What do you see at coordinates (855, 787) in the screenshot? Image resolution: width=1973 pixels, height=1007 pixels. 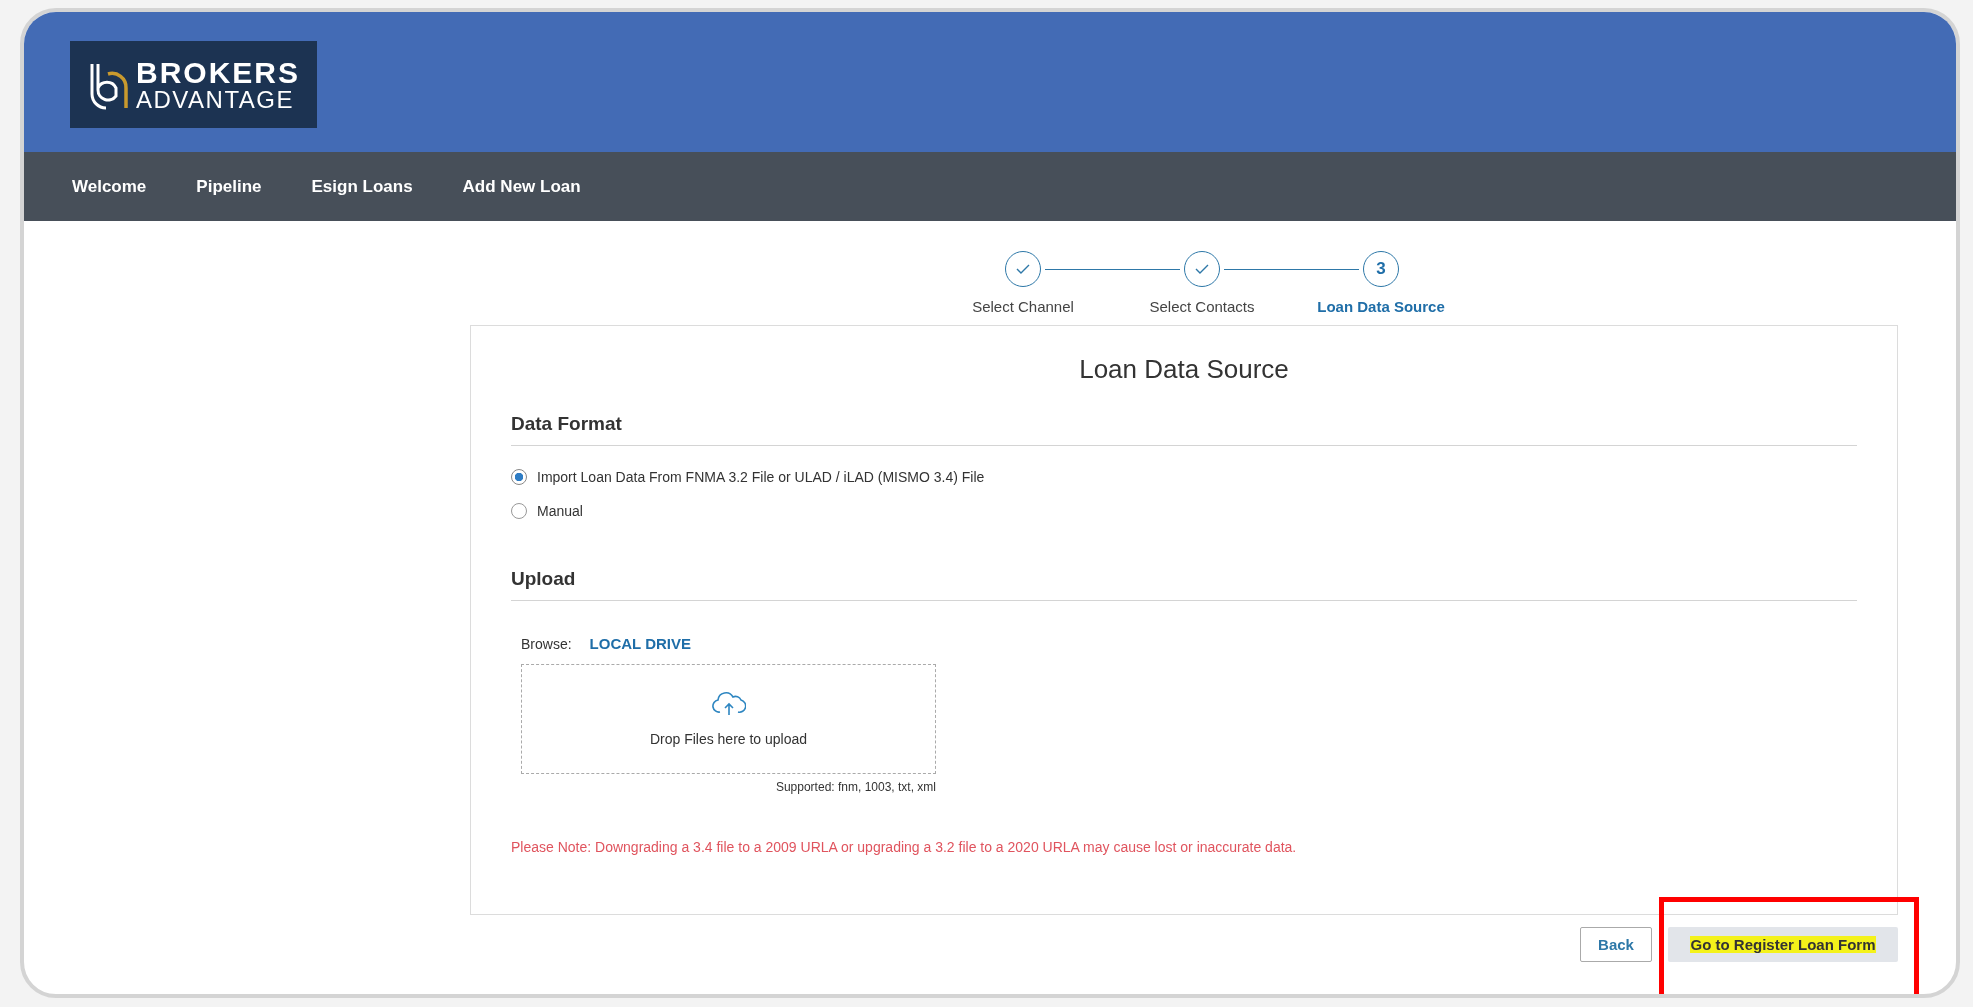 I see `supported-formats: Supported: fnm, 1003, txt, xml` at bounding box center [855, 787].